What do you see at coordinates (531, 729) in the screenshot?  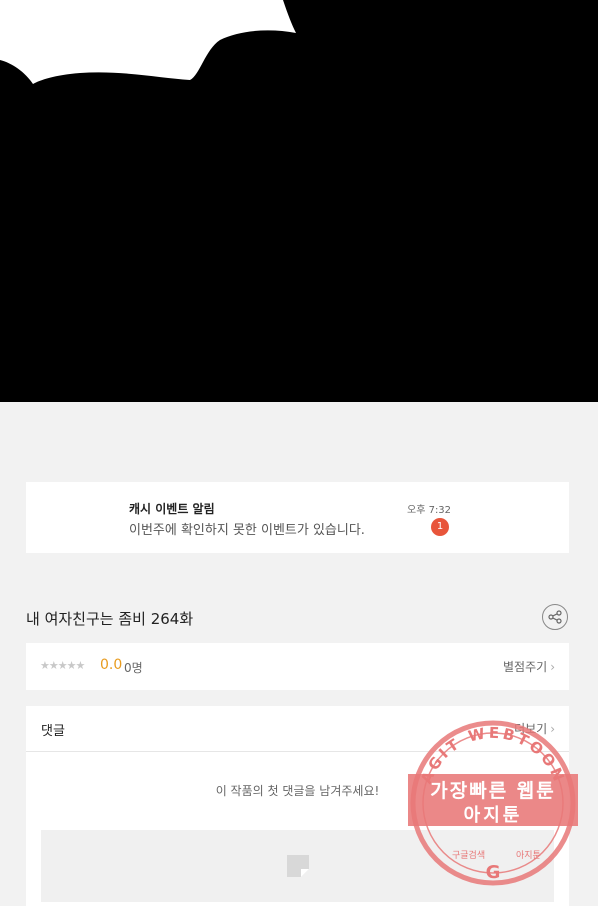 I see `more-comments-label: 더보기` at bounding box center [531, 729].